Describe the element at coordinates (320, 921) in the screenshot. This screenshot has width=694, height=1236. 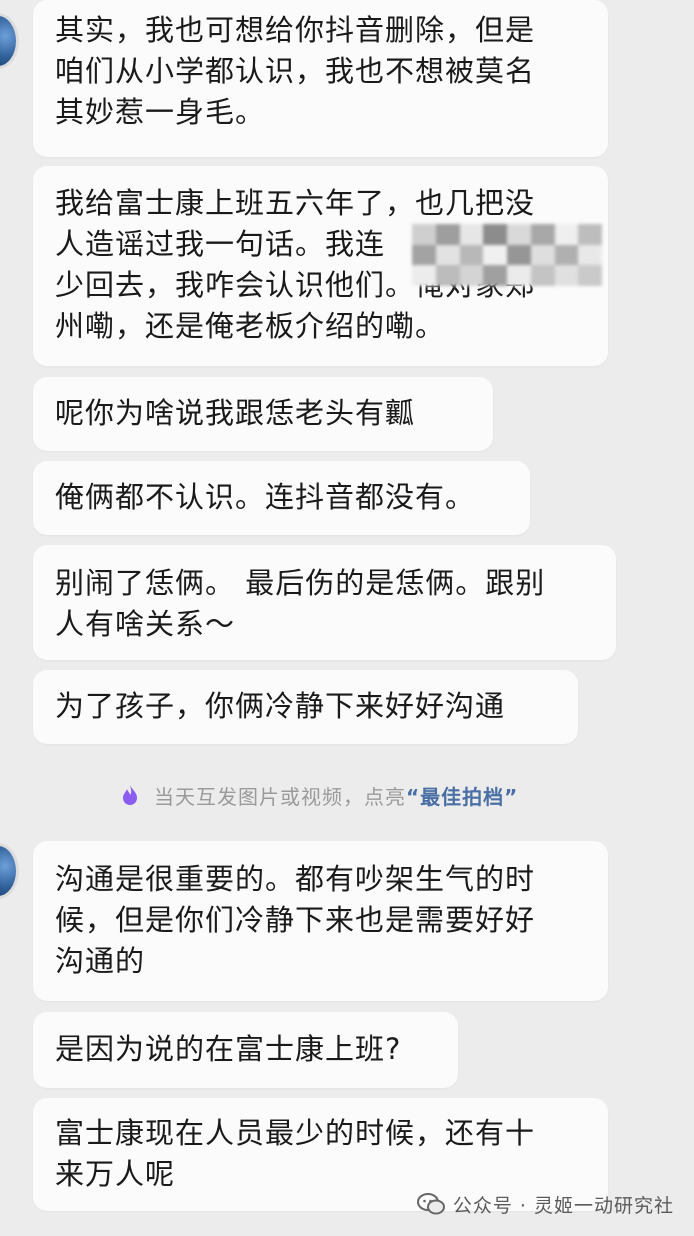
I see `chat-bubble: 沟通是很重要的。都有吵架生气的时 候，但是你们冷静下来也是需要好好 沟通的` at that location.